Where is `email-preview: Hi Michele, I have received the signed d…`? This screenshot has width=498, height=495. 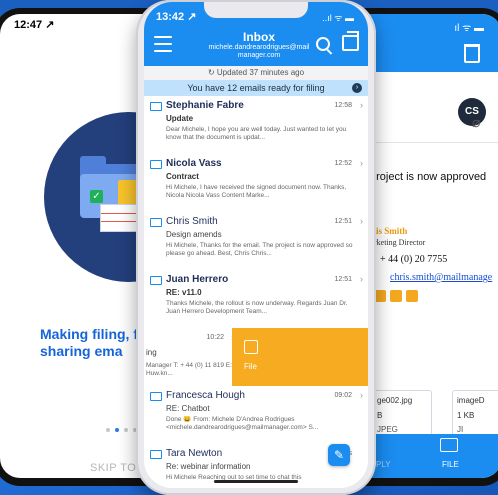 email-preview: Hi Michele, I have received the signed d… is located at coordinates (256, 191).